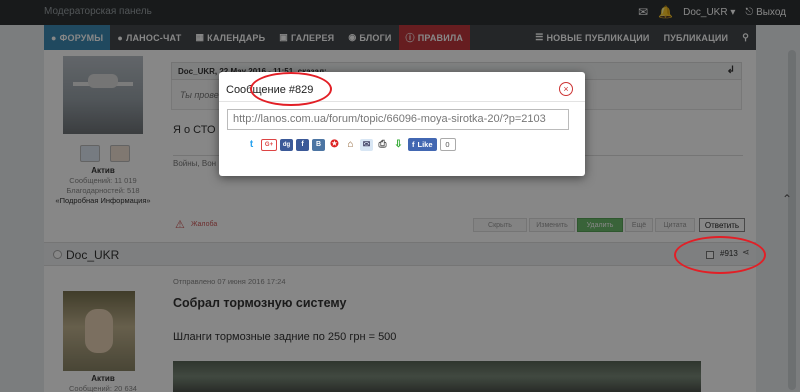  Describe the element at coordinates (318, 144) in the screenshot. I see `vk-icon: B` at that location.